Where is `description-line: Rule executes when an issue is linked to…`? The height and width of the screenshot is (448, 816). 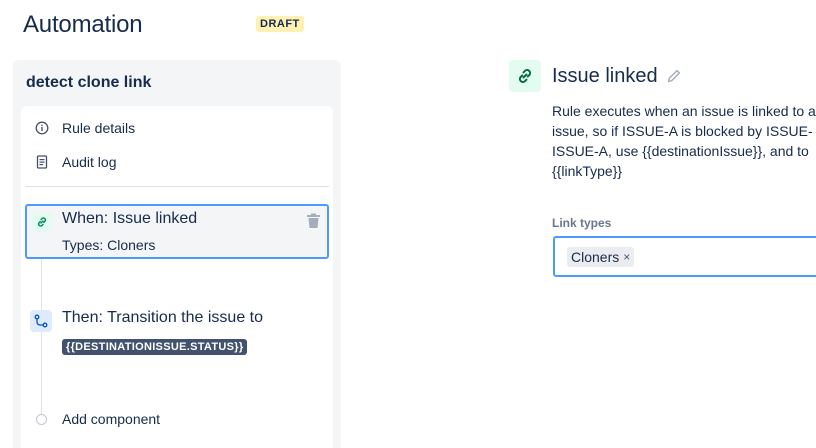 description-line: Rule executes when an issue is linked to… is located at coordinates (684, 111).